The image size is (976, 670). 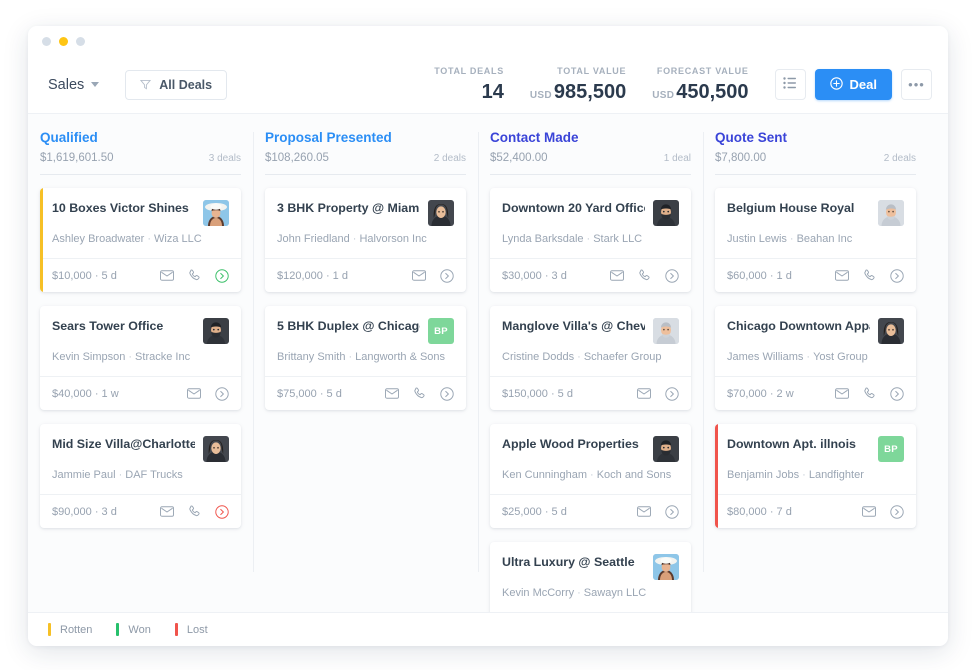 I want to click on column-title: Contact Made, so click(x=590, y=137).